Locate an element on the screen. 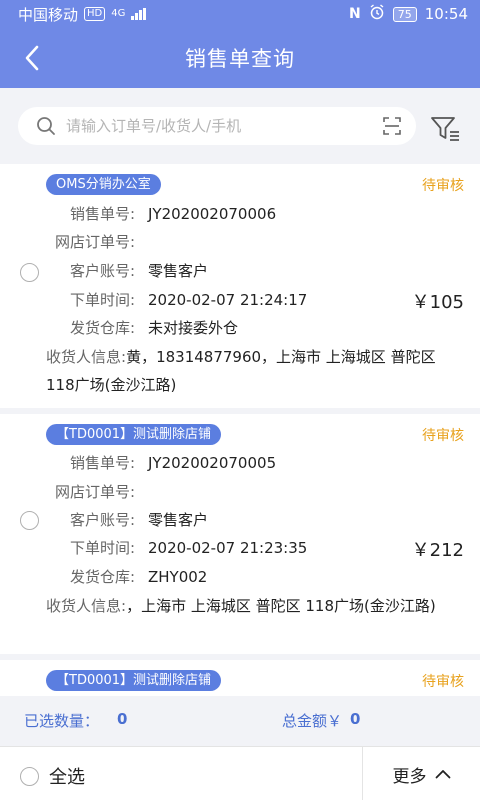 This screenshot has width=480, height=800. scan-icon is located at coordinates (392, 126).